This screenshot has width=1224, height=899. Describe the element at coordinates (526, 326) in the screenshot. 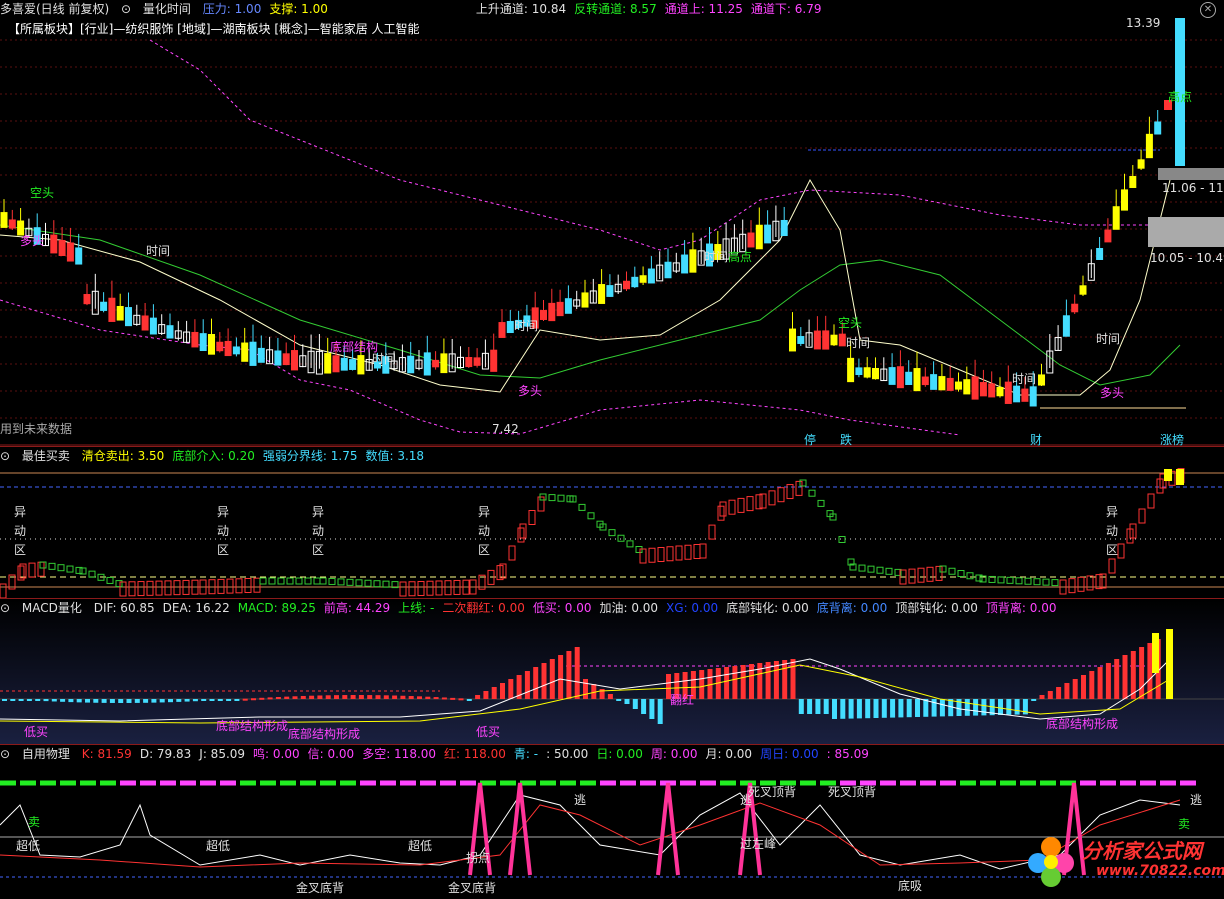

I see `time-label-3: 时间` at that location.